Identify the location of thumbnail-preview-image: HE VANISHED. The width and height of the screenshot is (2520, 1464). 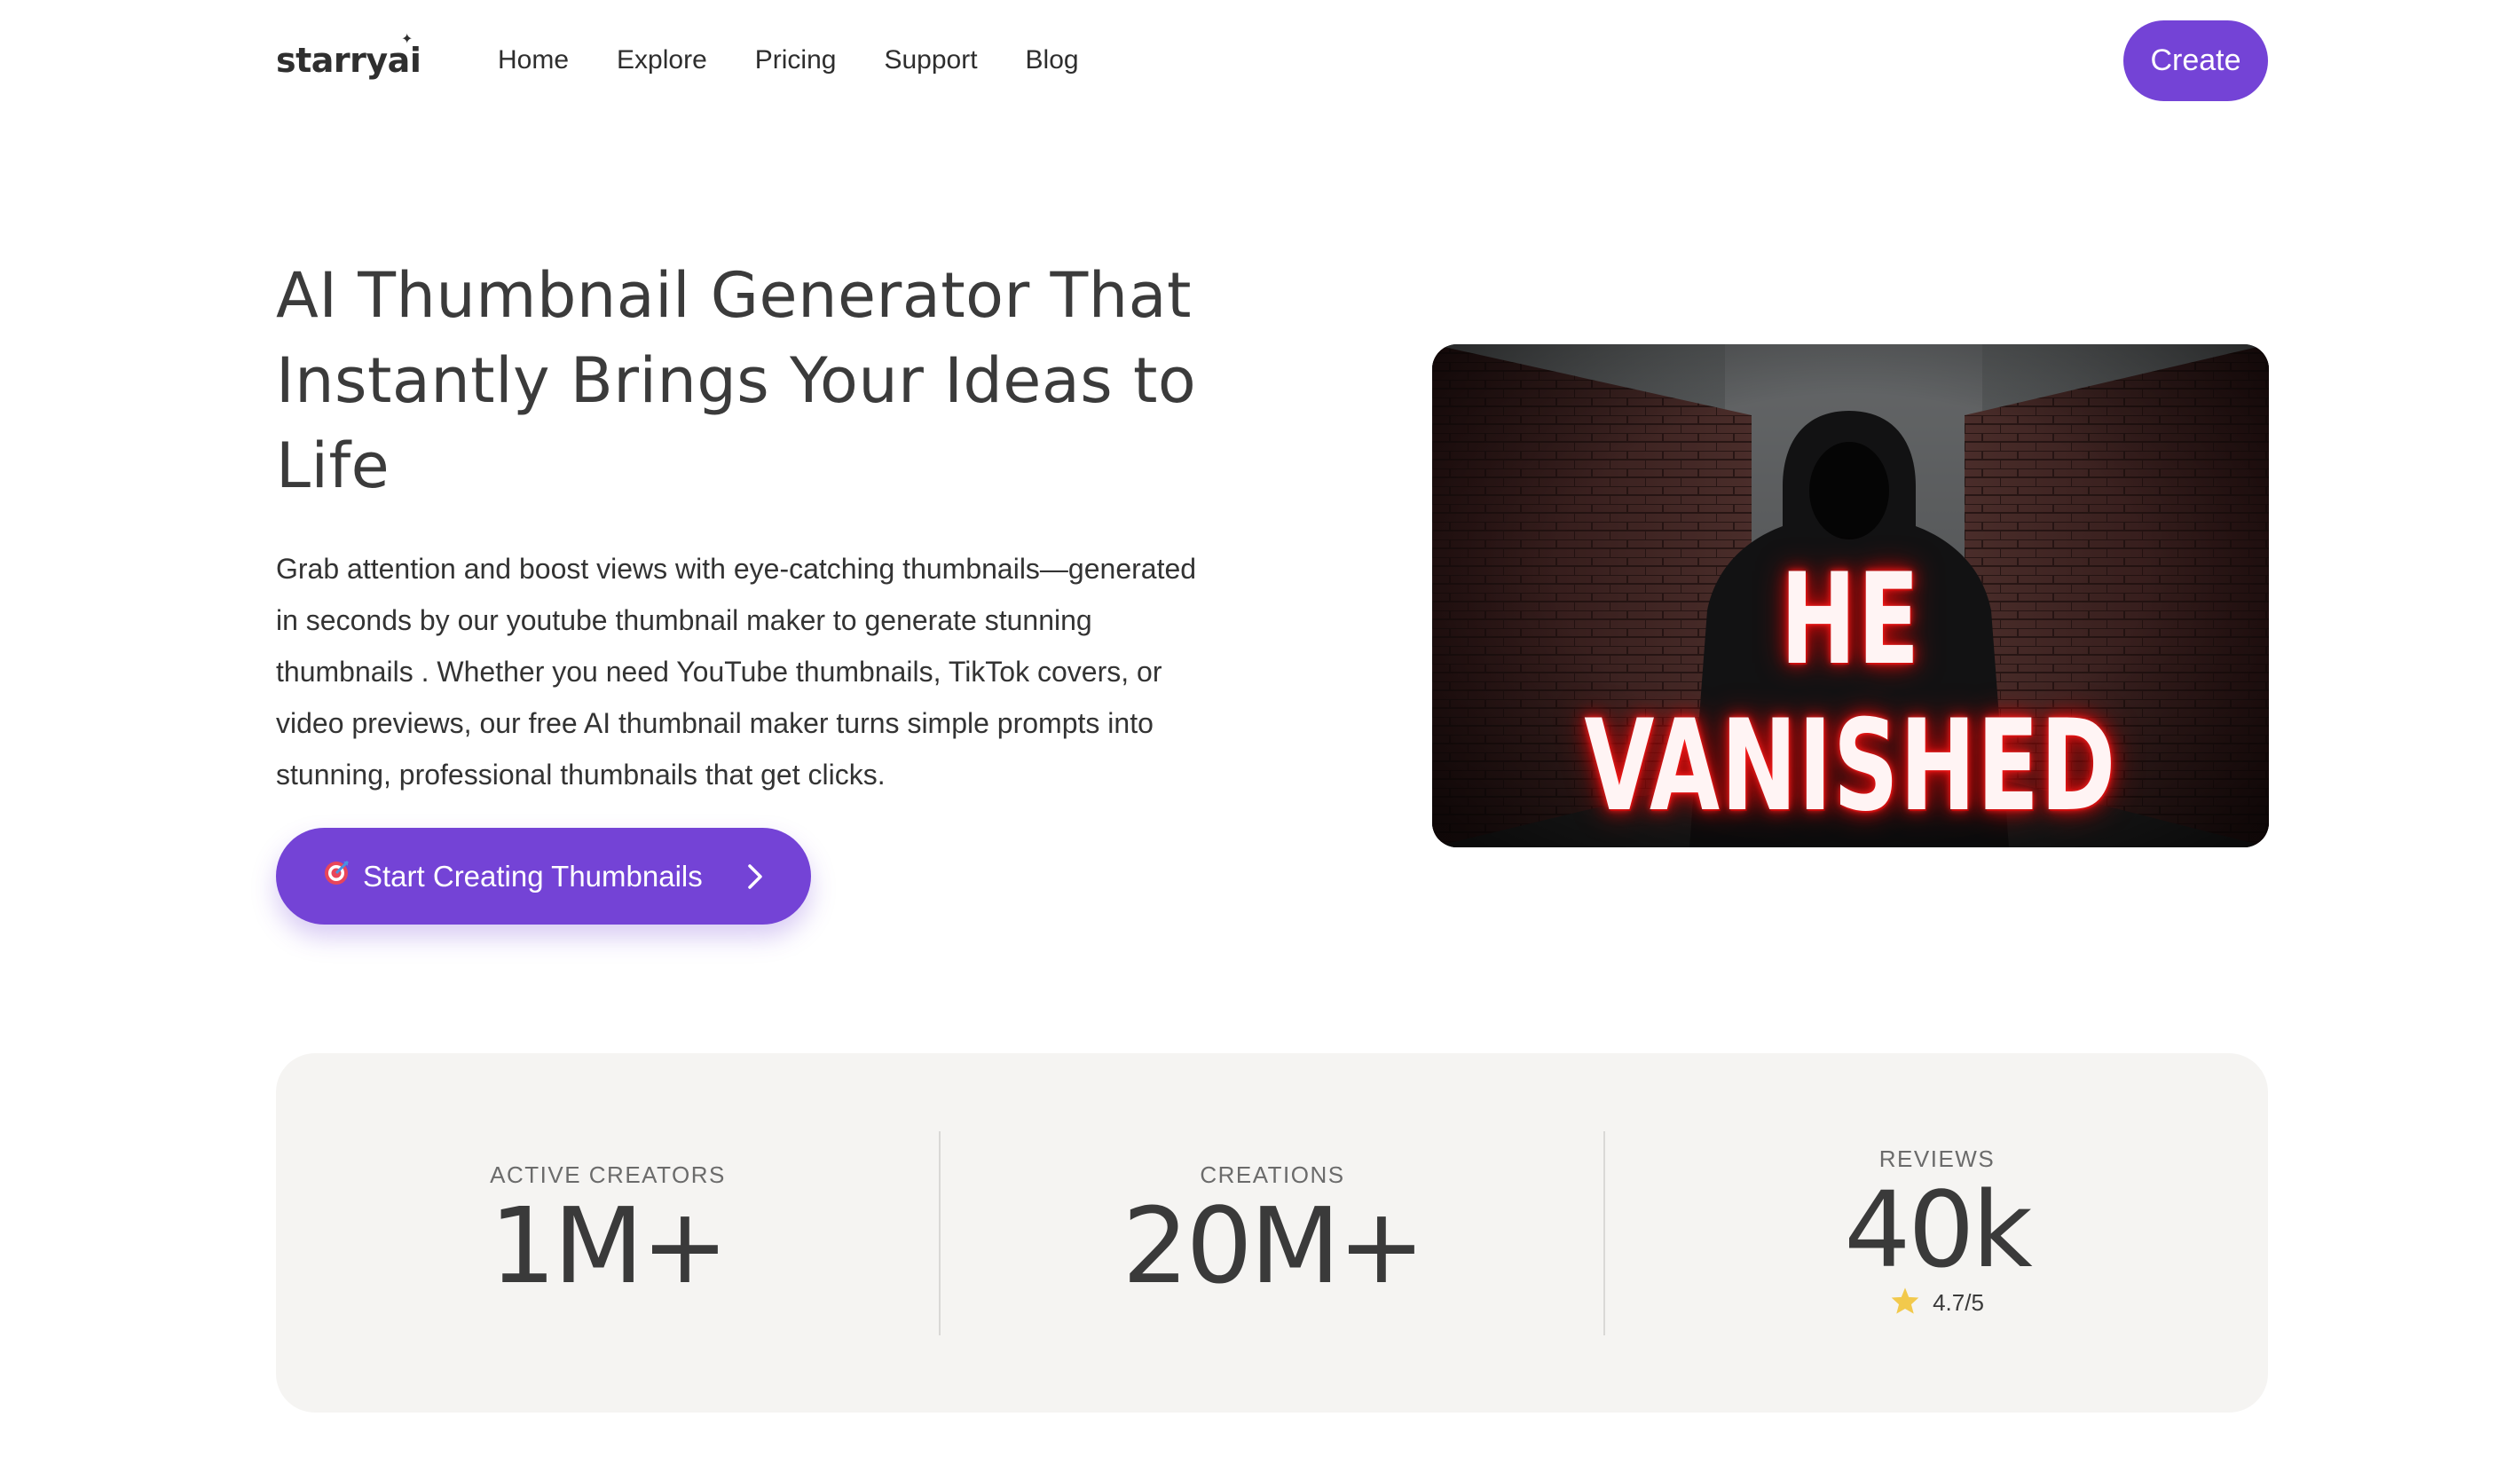
(1850, 595).